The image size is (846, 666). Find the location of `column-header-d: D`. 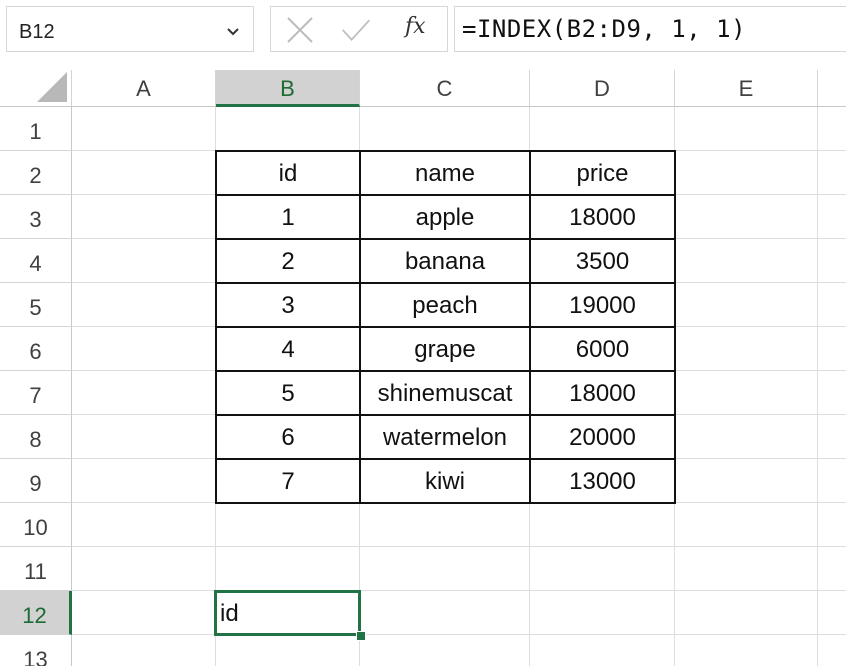

column-header-d: D is located at coordinates (602, 88).